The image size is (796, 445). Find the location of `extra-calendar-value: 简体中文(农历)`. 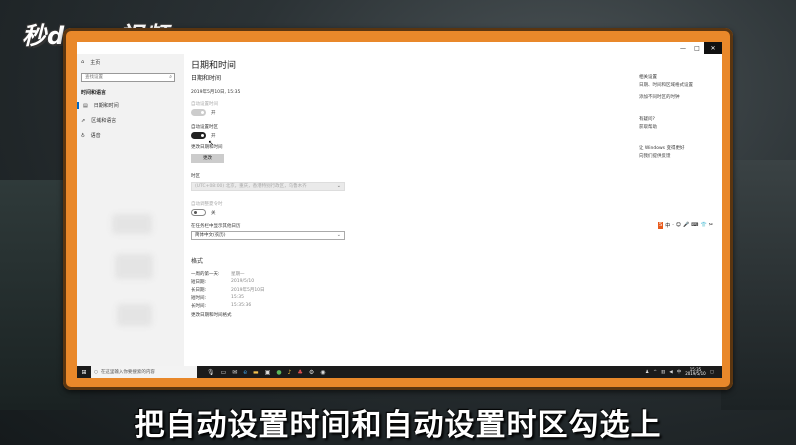

extra-calendar-value: 简体中文(农历) is located at coordinates (210, 235).